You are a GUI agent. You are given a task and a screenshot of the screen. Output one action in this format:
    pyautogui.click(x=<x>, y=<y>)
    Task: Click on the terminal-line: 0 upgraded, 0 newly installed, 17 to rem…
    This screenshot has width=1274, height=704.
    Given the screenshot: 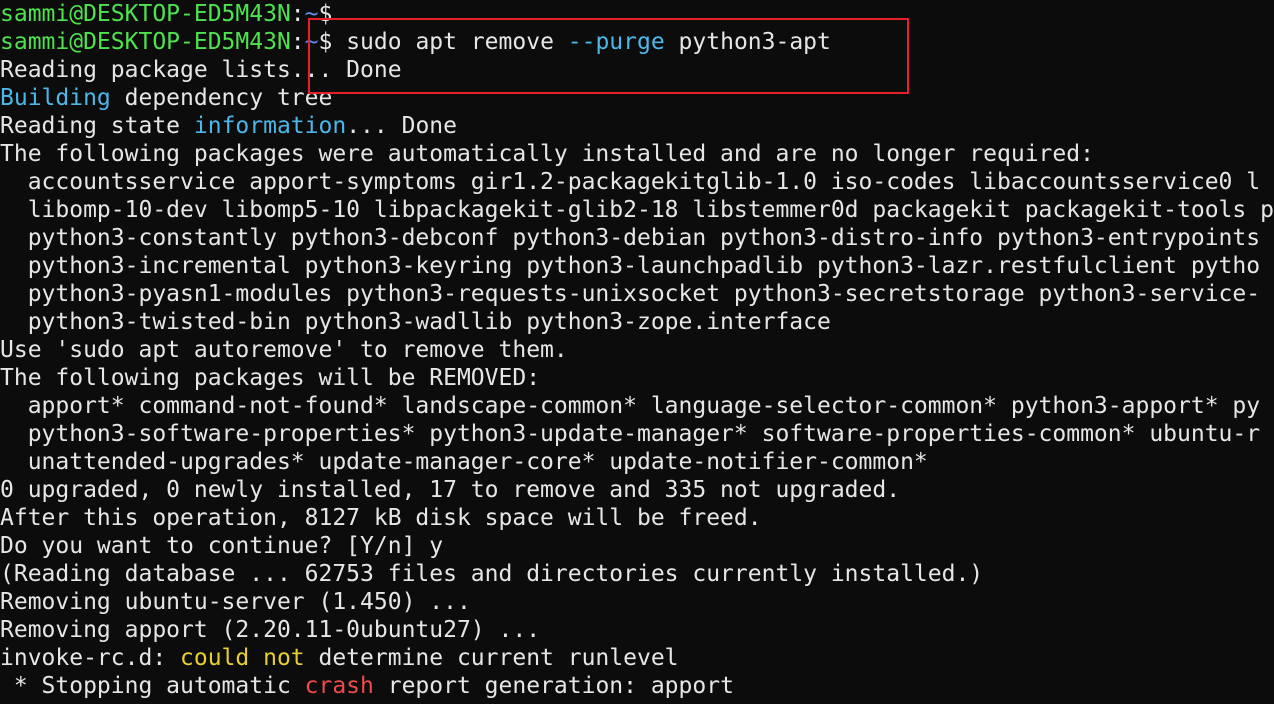 What is the action you would take?
    pyautogui.click(x=637, y=490)
    